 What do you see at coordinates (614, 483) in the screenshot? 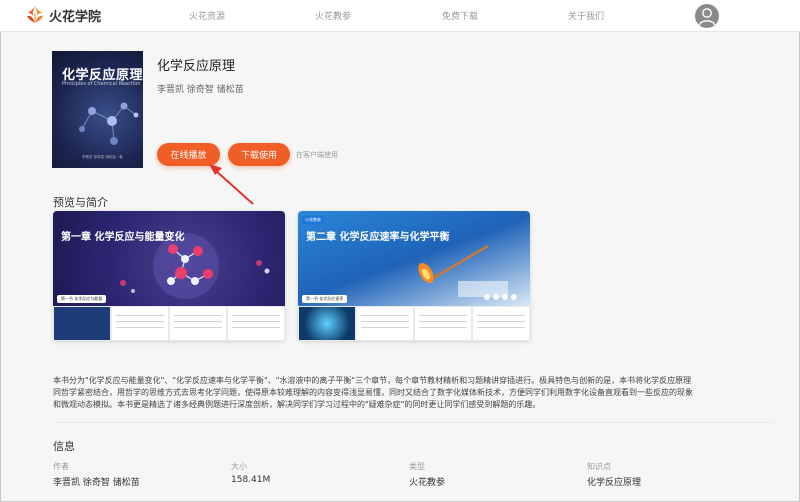
I see `info-value: 化学反应原理` at bounding box center [614, 483].